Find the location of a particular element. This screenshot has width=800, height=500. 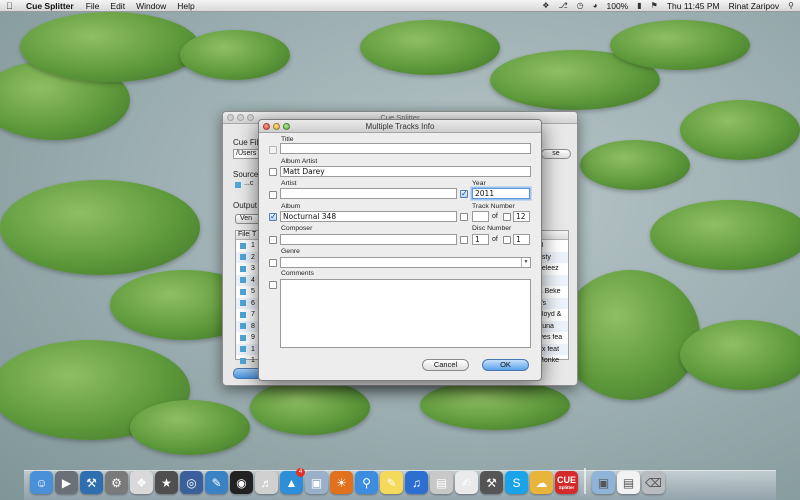

ok-button: OK is located at coordinates (505, 365).